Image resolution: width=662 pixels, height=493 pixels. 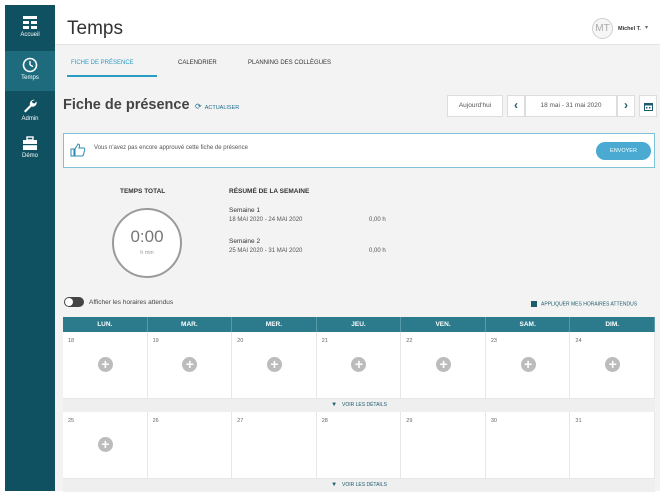 What do you see at coordinates (359, 324) in the screenshot?
I see `day-header: JEU.` at bounding box center [359, 324].